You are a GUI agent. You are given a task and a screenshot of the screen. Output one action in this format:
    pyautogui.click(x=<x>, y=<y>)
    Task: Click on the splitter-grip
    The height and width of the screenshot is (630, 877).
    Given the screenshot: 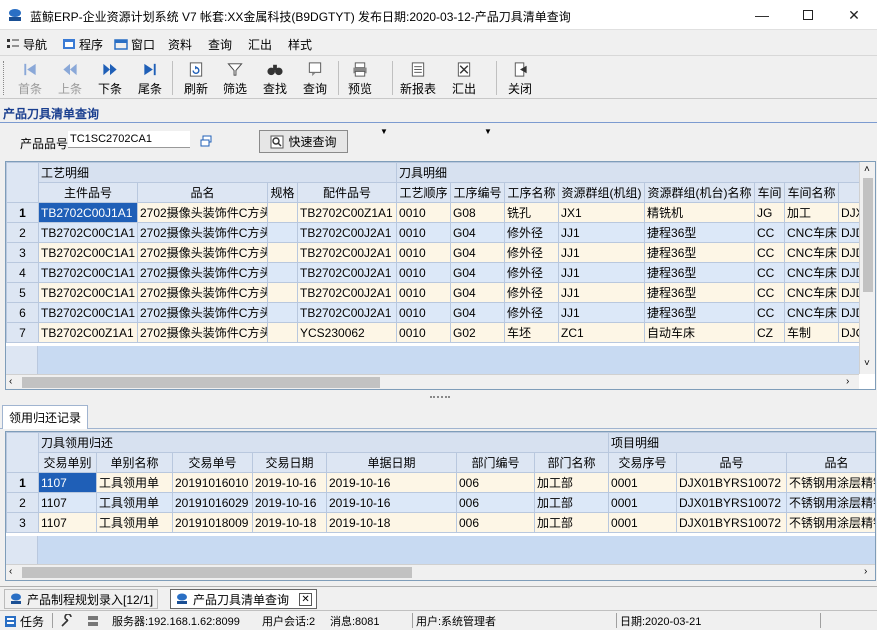 What is the action you would take?
    pyautogui.click(x=440, y=397)
    